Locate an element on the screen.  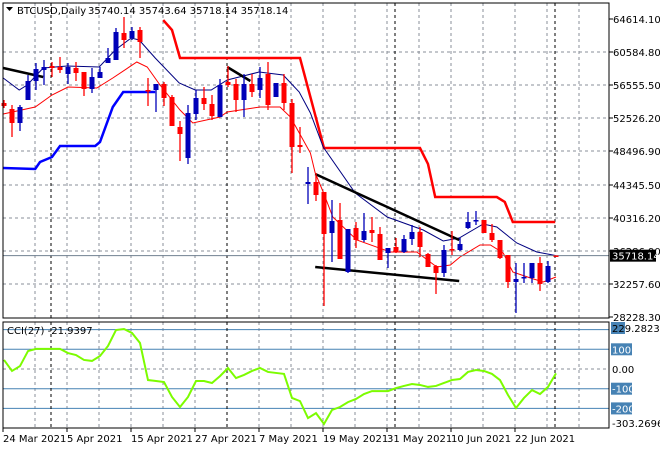
date-label: 19 May 2021 is located at coordinates (355, 439).